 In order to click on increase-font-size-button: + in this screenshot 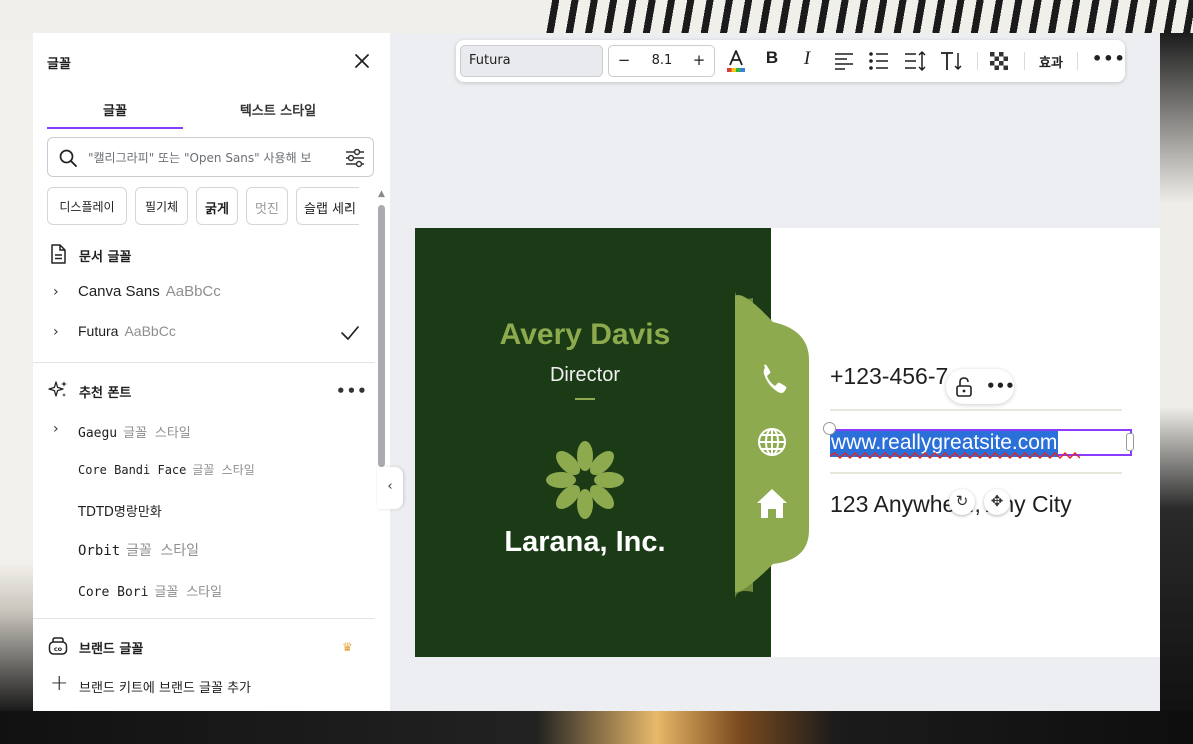, I will do `click(699, 60)`.